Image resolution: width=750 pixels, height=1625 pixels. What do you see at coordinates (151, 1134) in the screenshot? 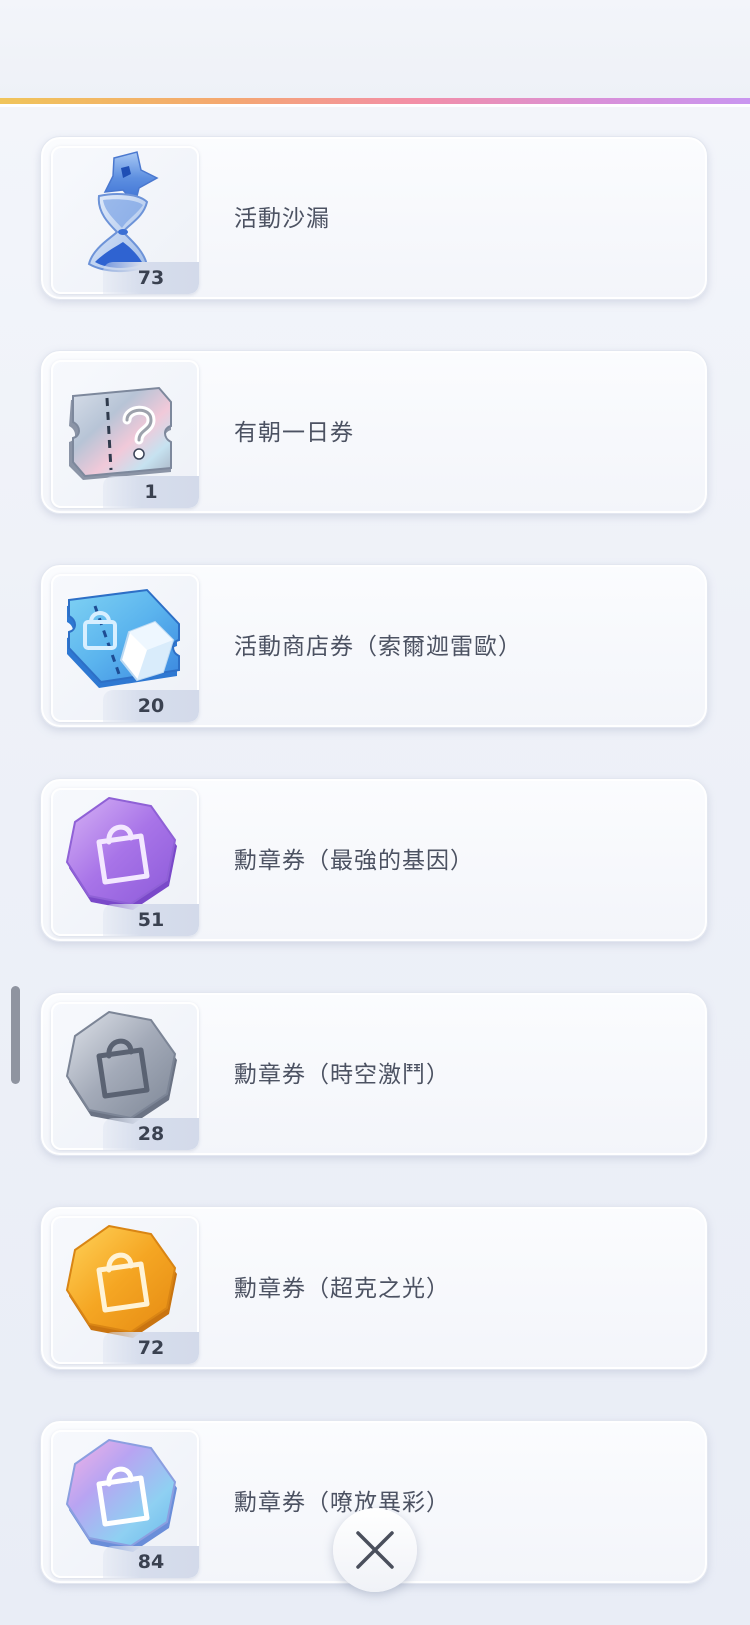
I see `quantity-badge: 28` at bounding box center [151, 1134].